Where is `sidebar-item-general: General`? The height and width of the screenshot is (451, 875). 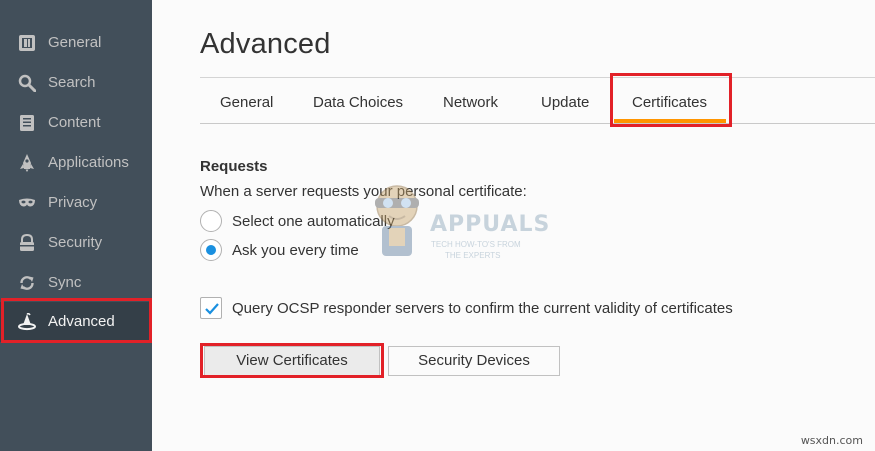
sidebar-item-general: General is located at coordinates (76, 43).